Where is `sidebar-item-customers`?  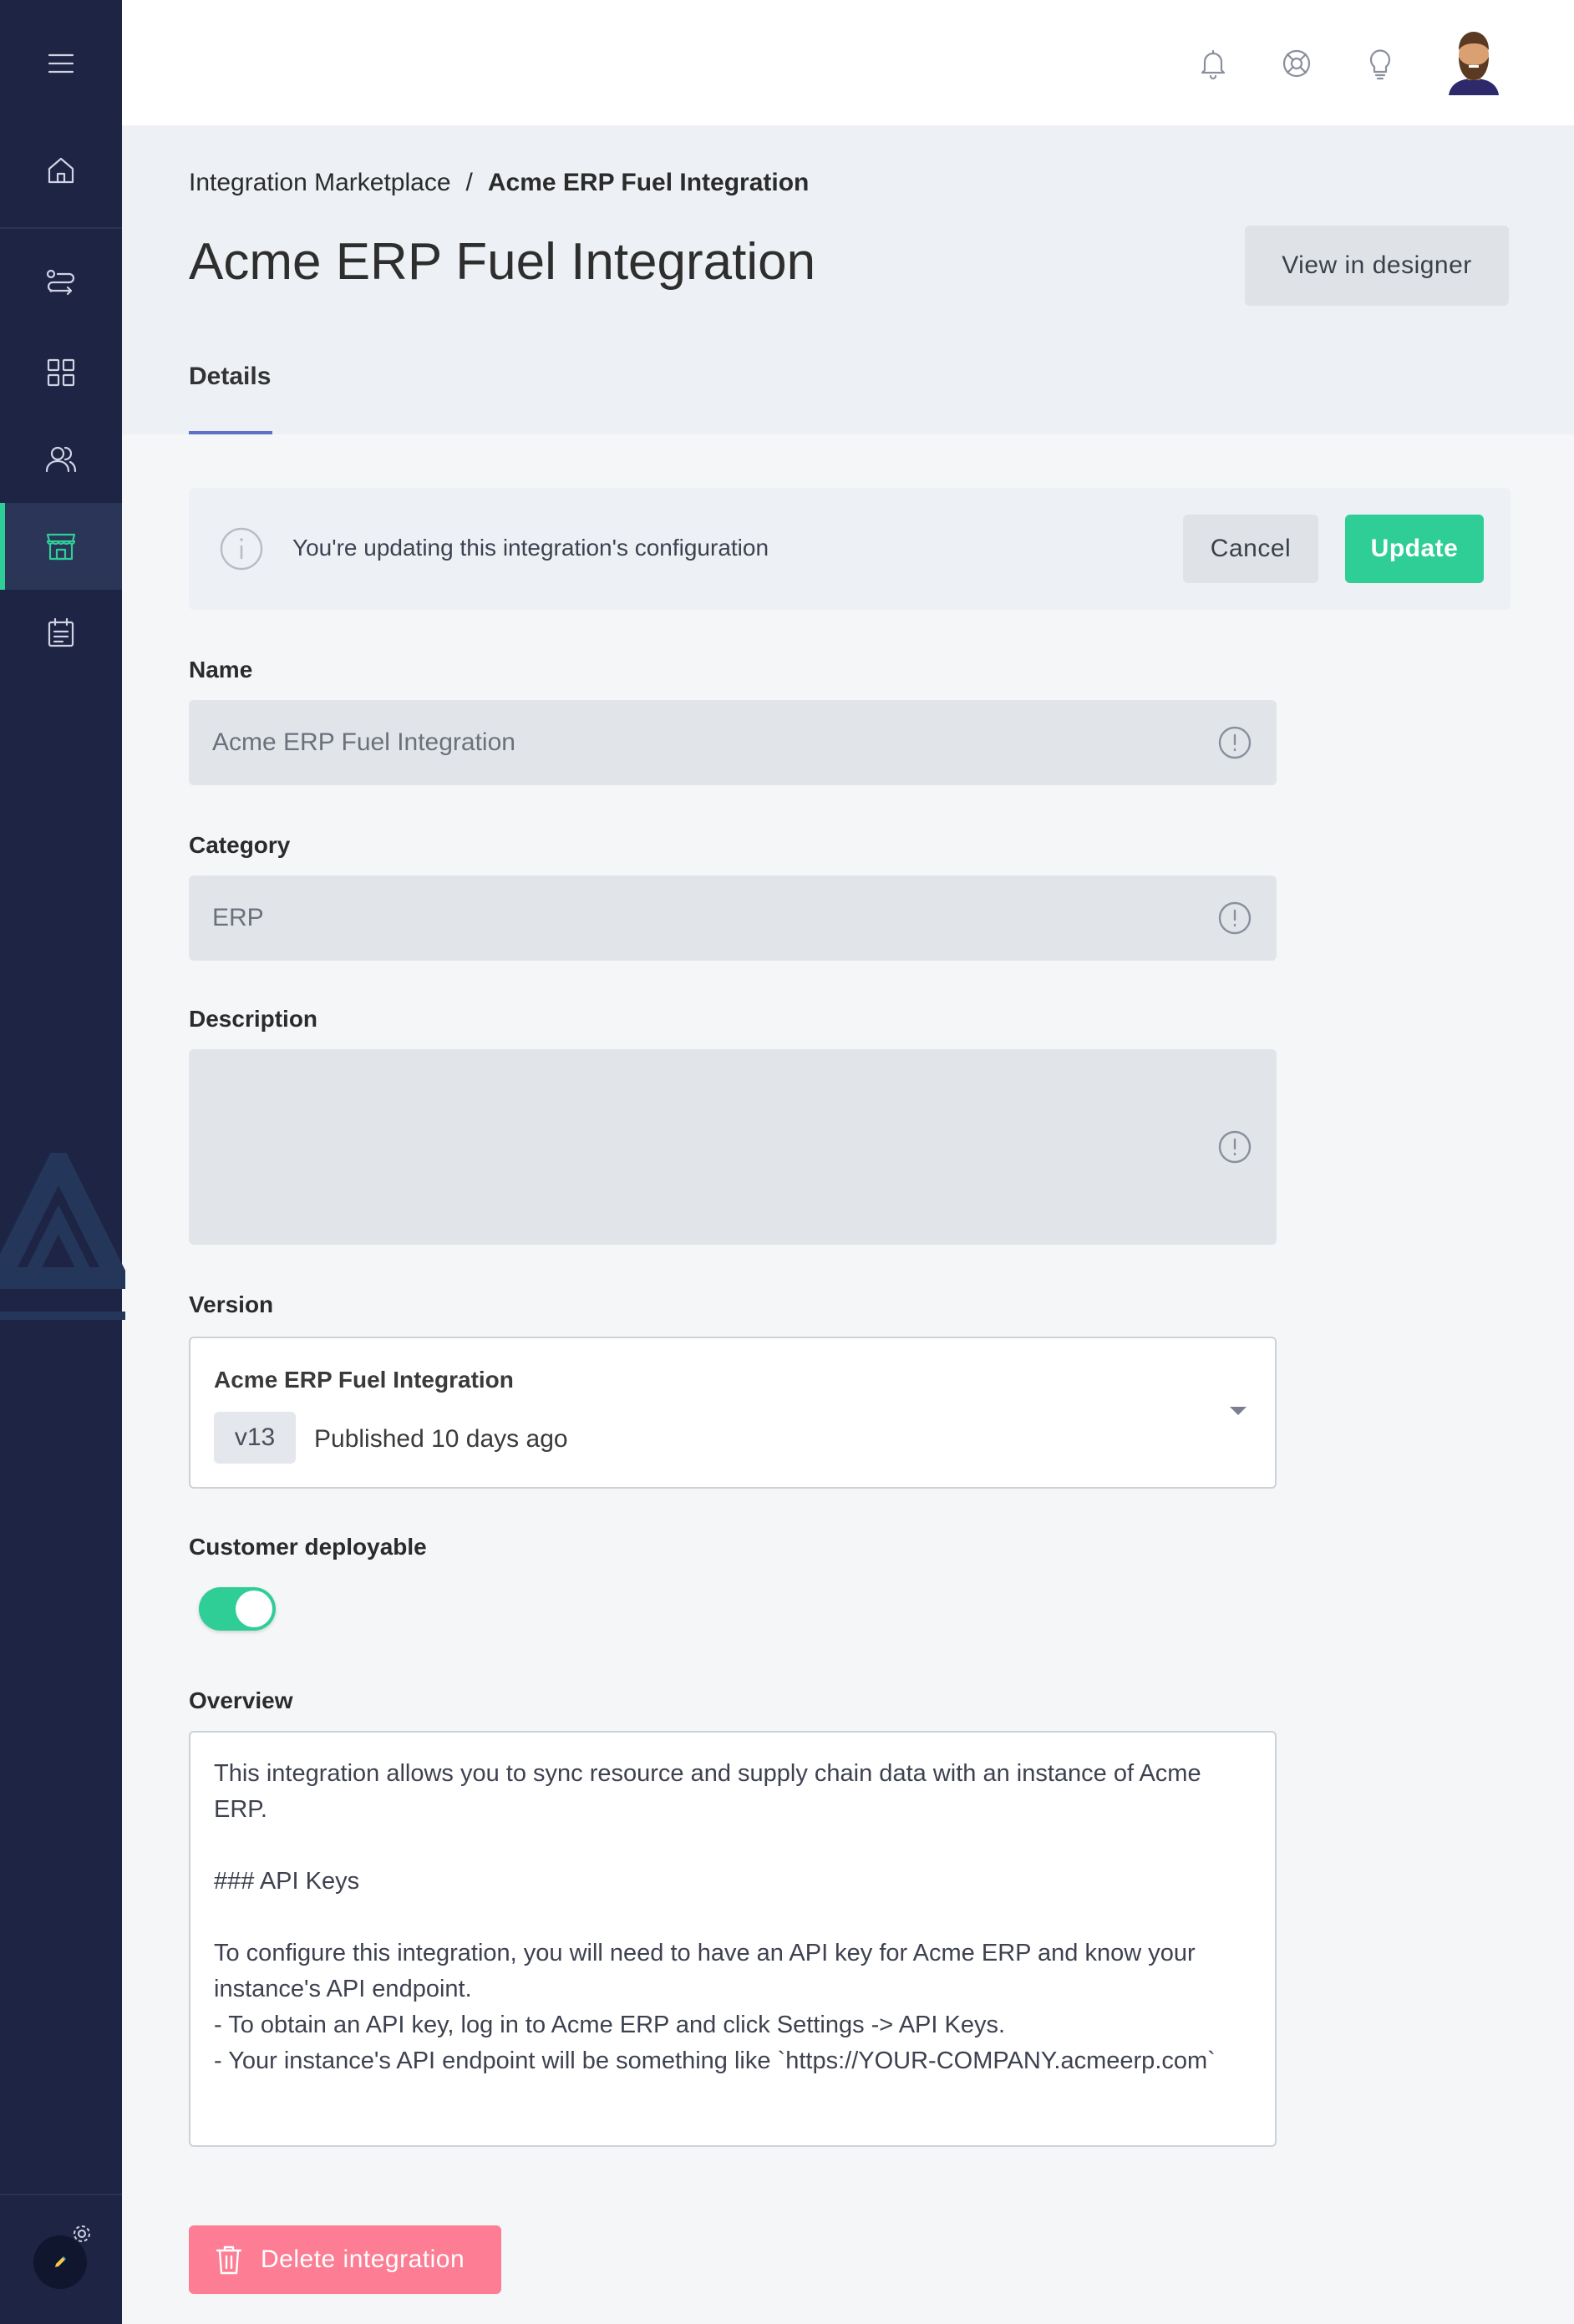
sidebar-item-customers is located at coordinates (61, 459).